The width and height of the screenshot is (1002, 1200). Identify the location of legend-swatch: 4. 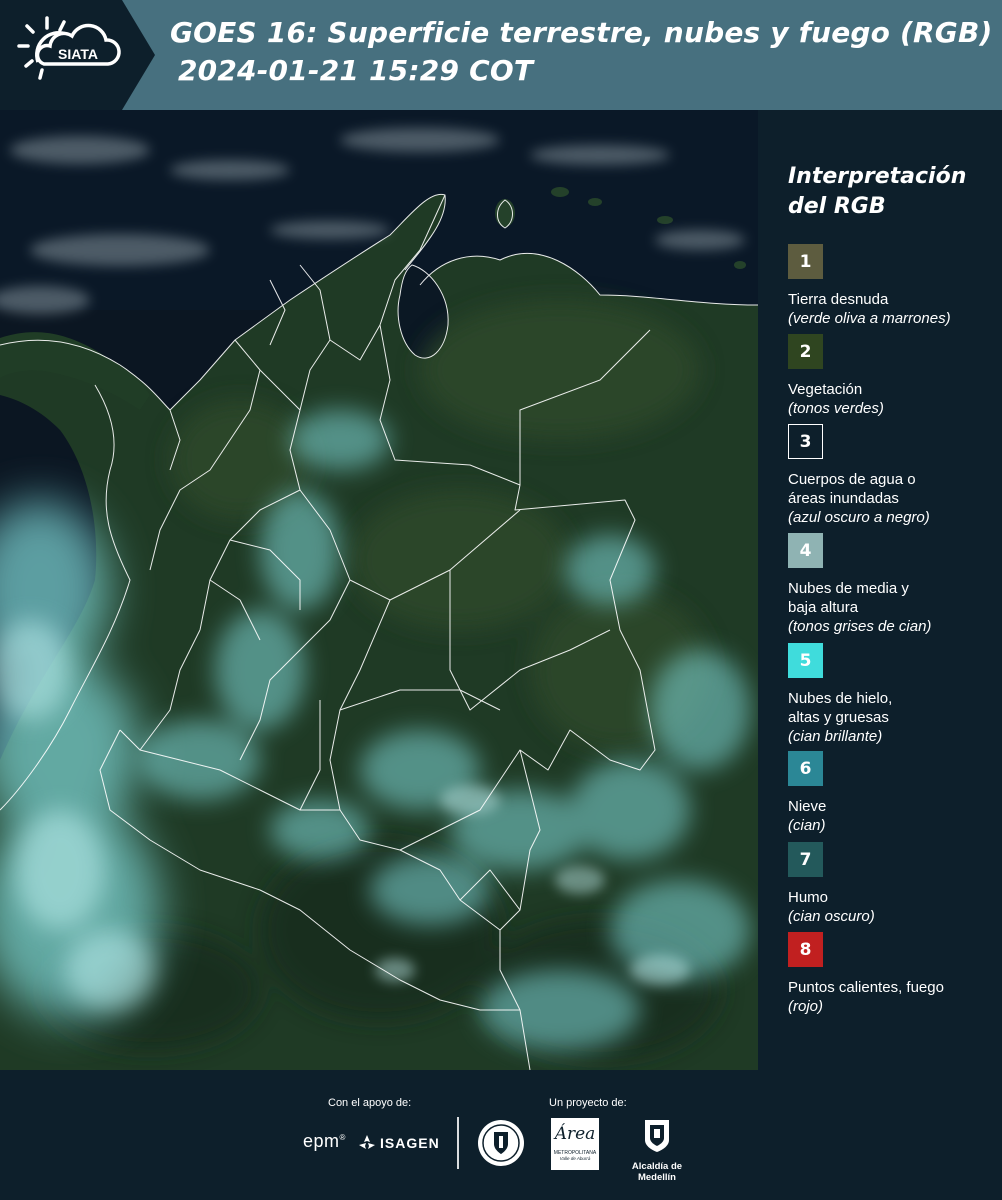
(805, 550).